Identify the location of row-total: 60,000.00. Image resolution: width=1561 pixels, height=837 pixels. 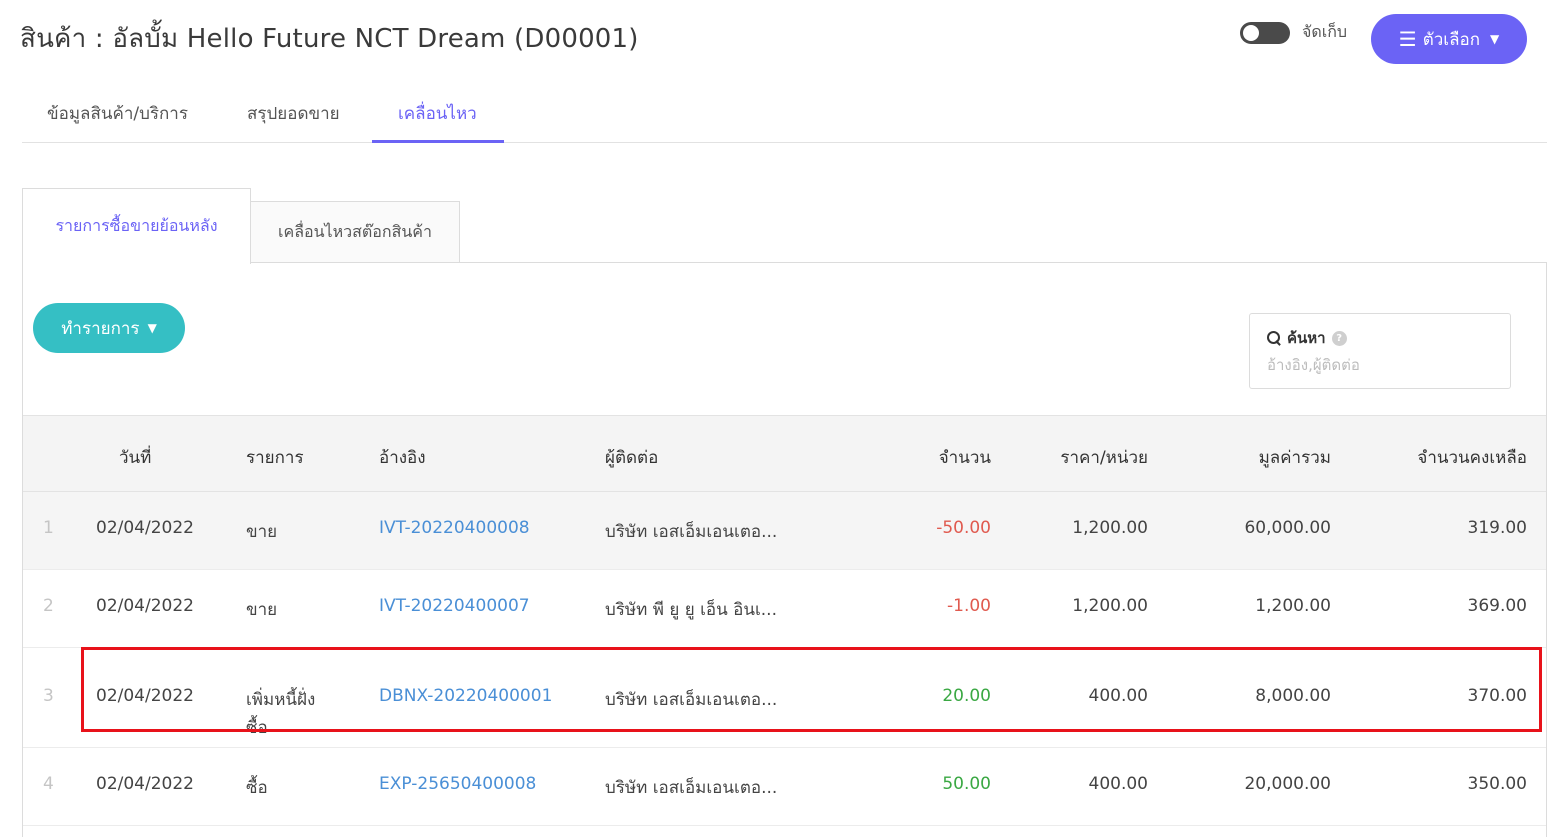
(1287, 528).